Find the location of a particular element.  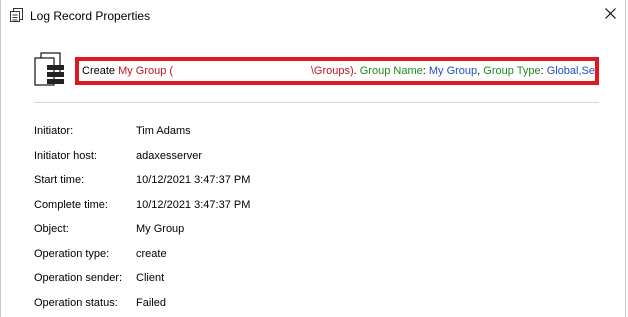

property-label: Operation sender: is located at coordinates (78, 278).